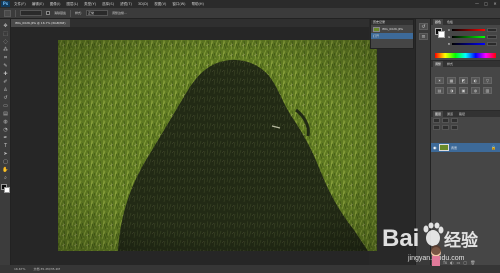 This screenshot has height=273, width=500. I want to click on background-color-chip, so click(441, 34).